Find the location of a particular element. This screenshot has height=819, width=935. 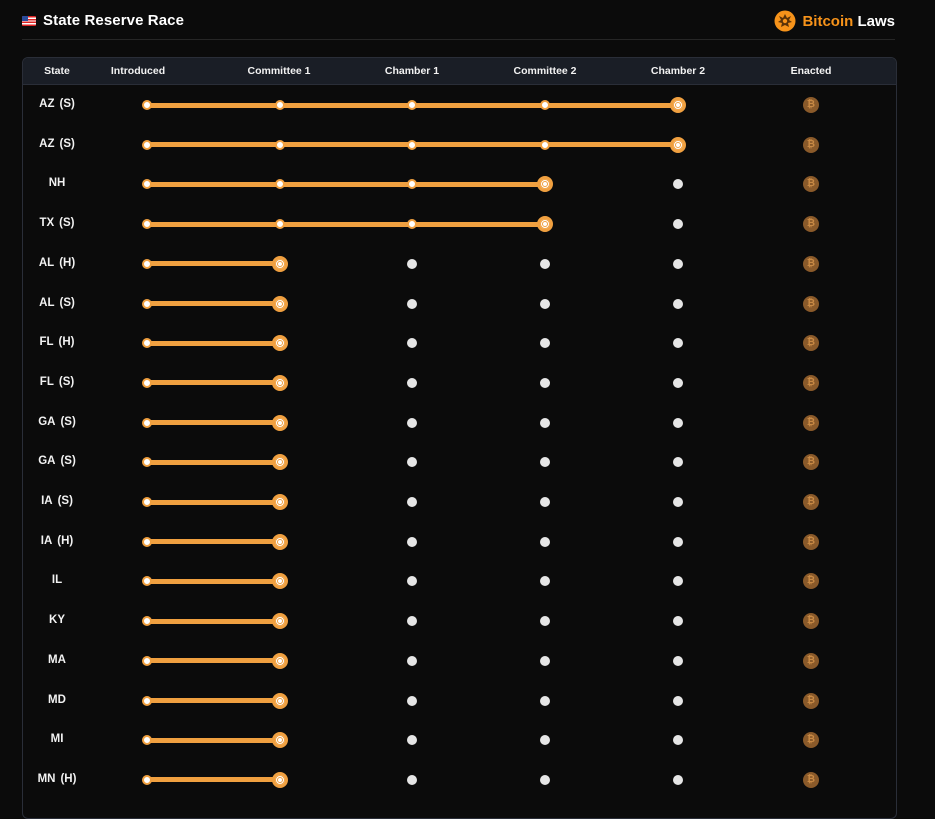

table-row: MD ₿ is located at coordinates (459, 701).